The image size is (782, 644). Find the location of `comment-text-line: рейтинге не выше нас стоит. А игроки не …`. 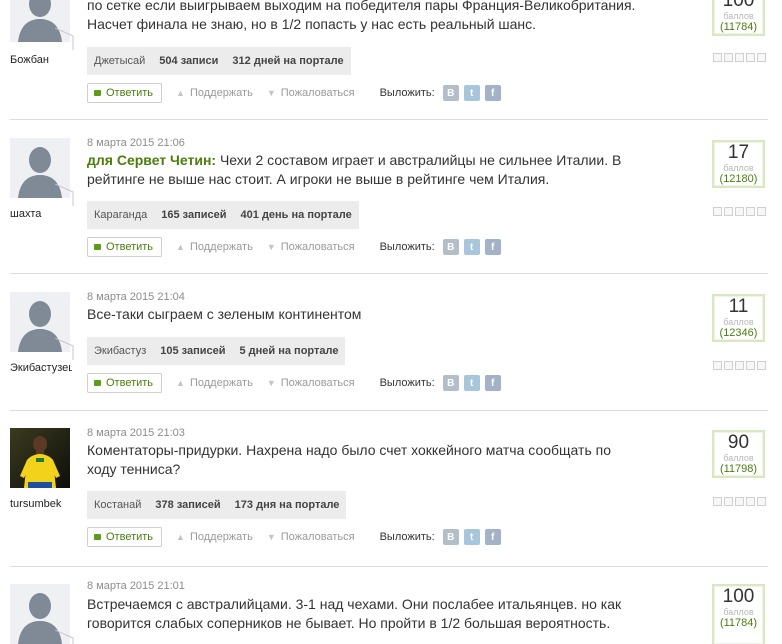

comment-text-line: рейтинге не выше нас стоит. А игроки не … is located at coordinates (318, 179).